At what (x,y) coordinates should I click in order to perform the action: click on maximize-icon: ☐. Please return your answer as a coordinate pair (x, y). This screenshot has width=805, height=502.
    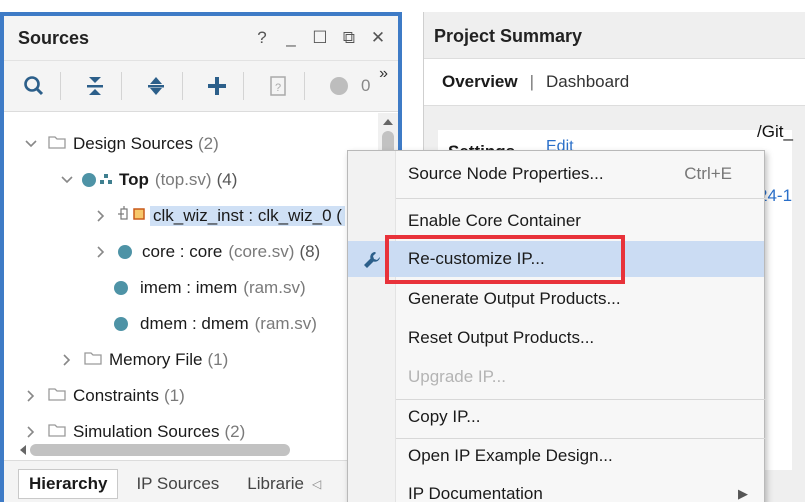
    Looking at the image, I should click on (320, 38).